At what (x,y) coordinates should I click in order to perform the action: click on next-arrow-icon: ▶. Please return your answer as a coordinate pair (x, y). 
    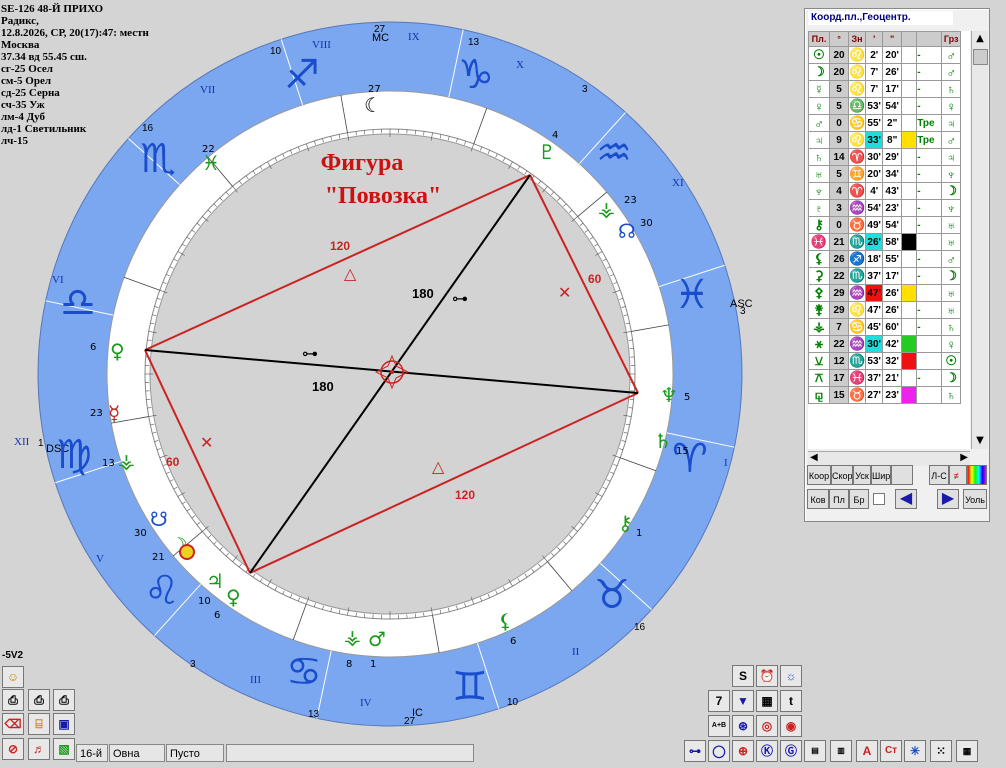
    Looking at the image, I should click on (948, 499).